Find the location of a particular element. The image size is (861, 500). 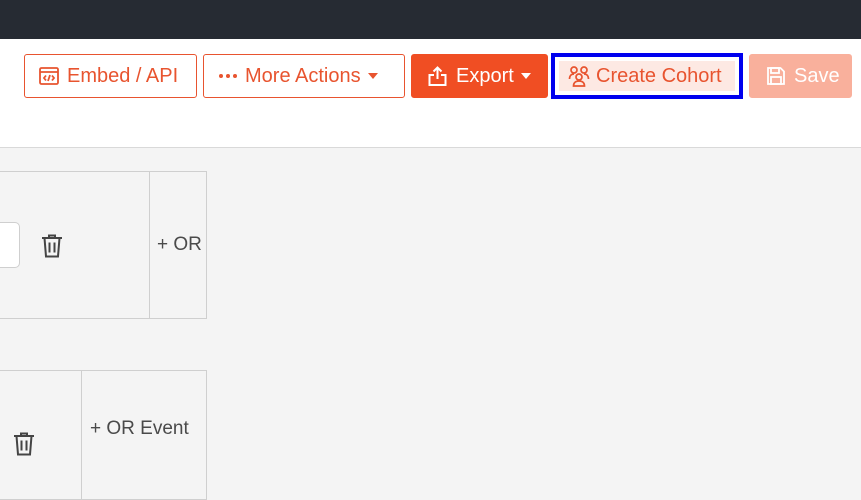

floppy-disk-icon is located at coordinates (776, 76).